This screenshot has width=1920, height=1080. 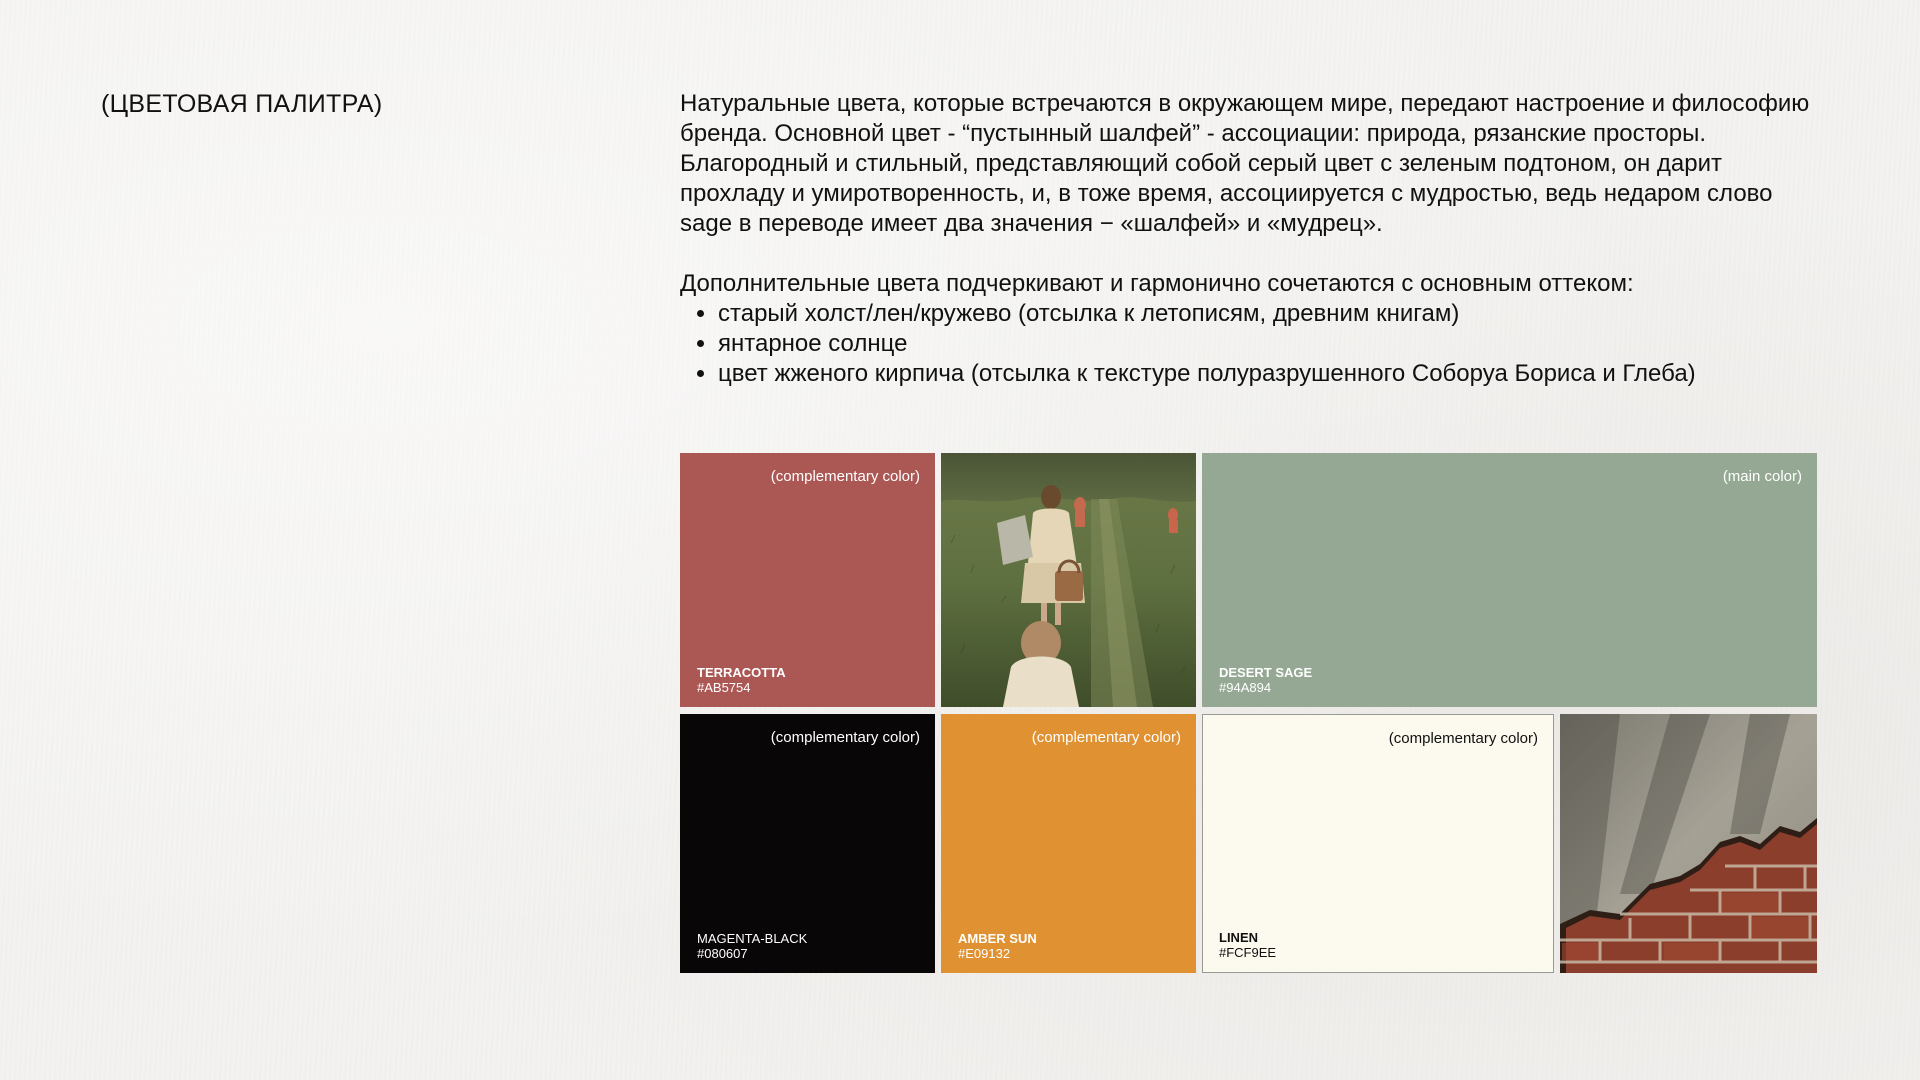 What do you see at coordinates (741, 672) in the screenshot?
I see `swatch-name: TERRACOTTA` at bounding box center [741, 672].